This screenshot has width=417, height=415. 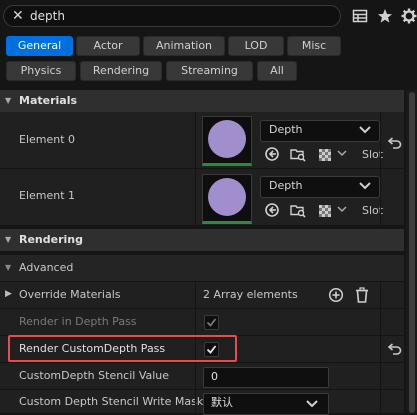 I want to click on search-input: depth, so click(x=47, y=16).